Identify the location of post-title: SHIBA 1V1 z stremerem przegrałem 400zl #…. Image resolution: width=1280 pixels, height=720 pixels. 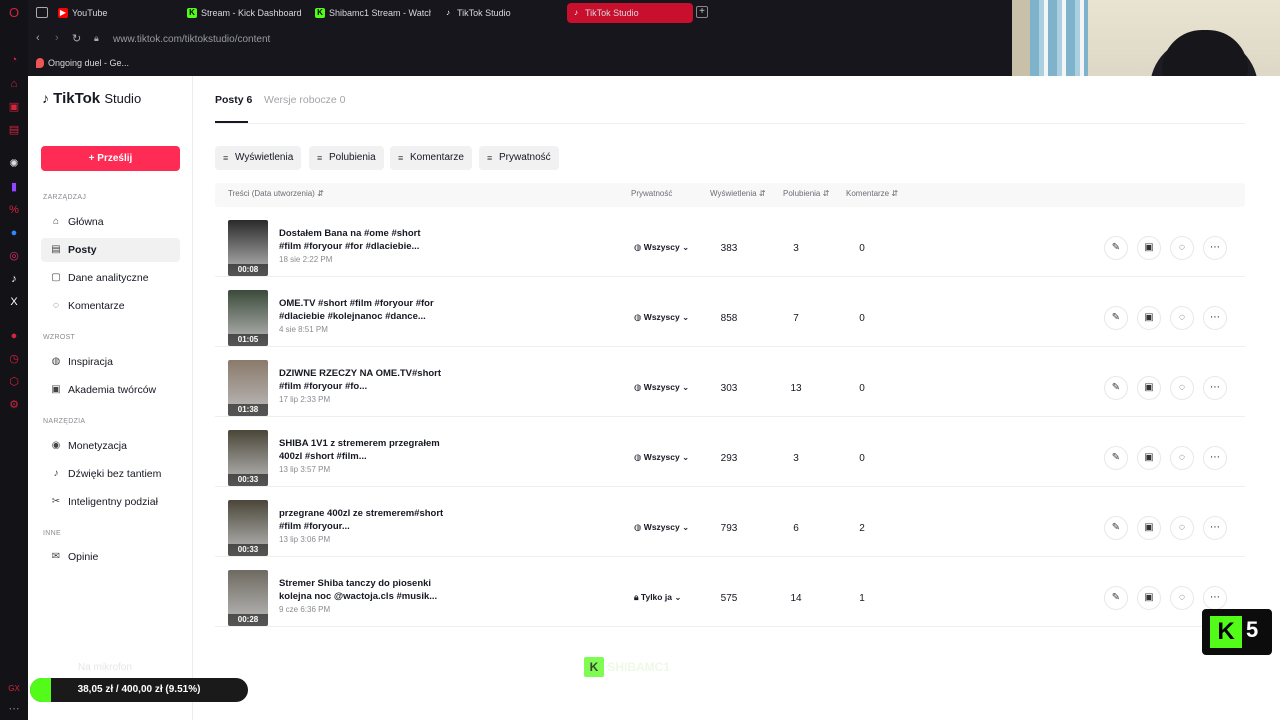
(361, 450).